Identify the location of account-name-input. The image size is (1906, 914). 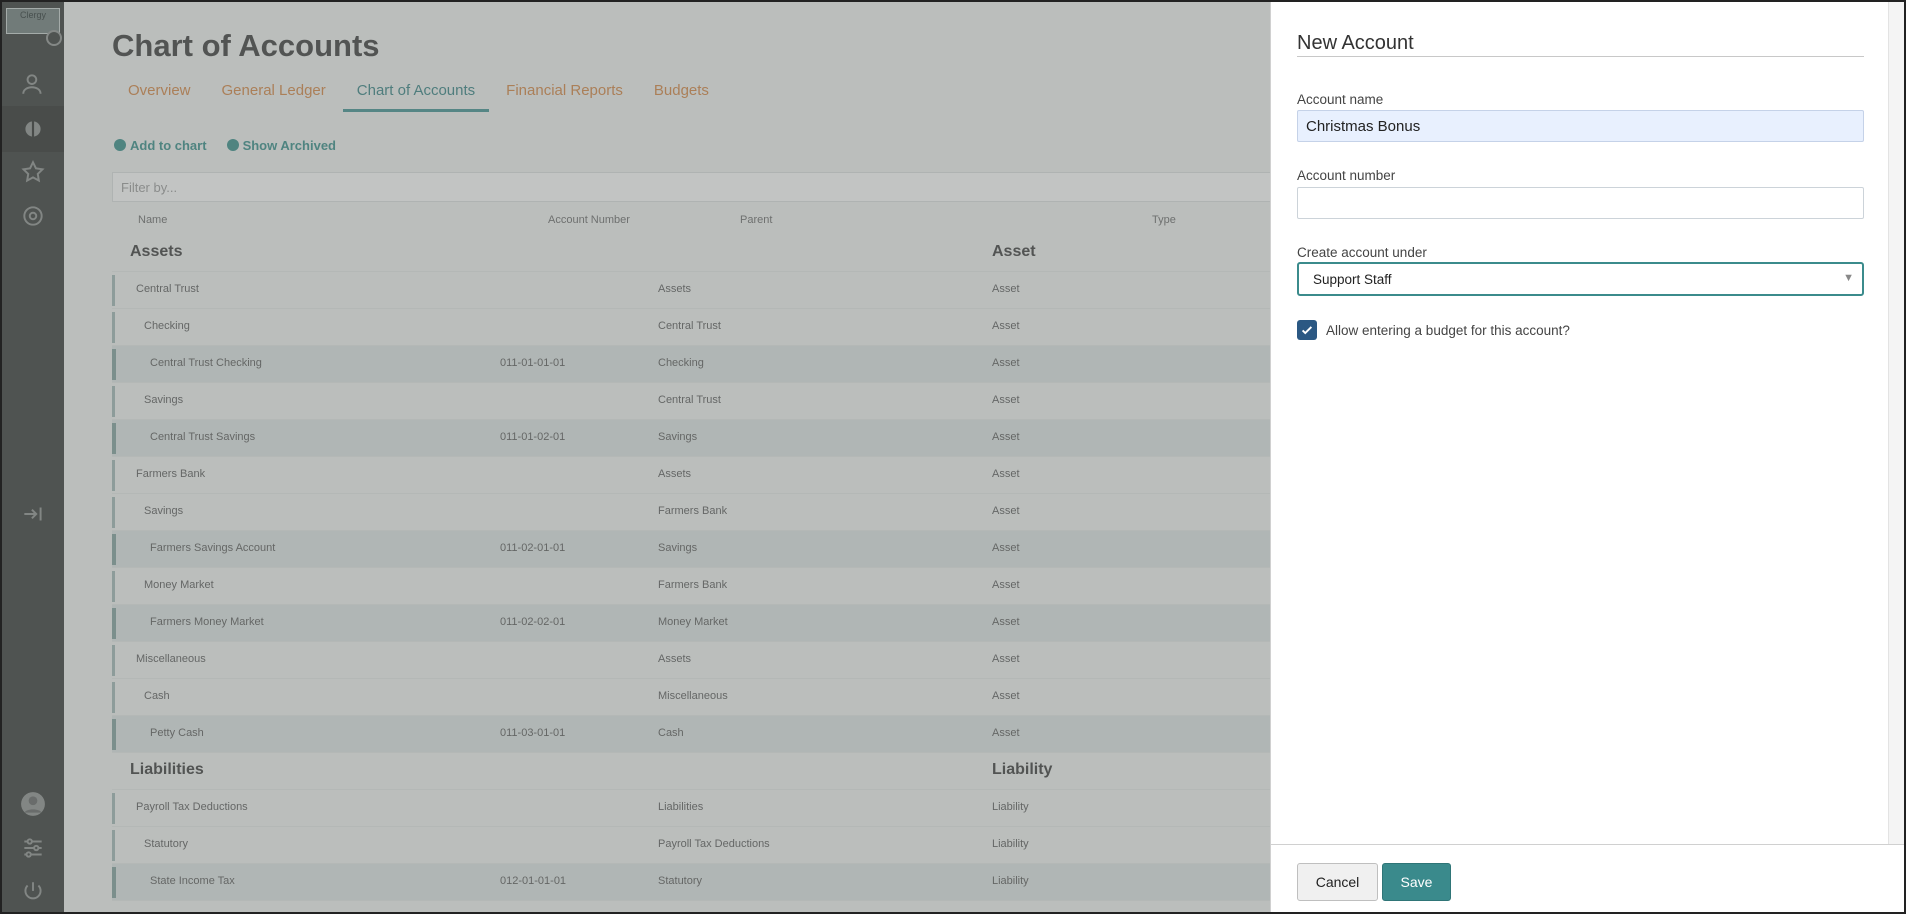
(1580, 126).